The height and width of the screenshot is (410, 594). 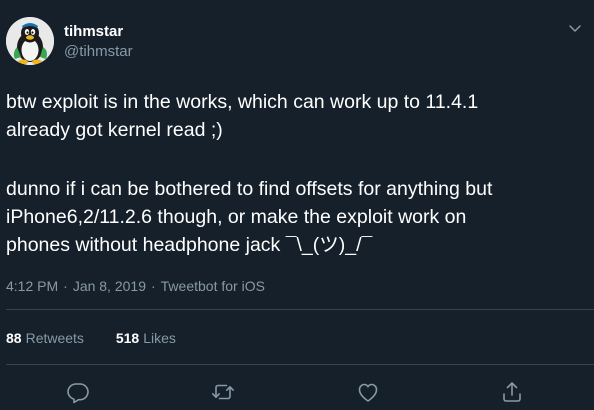 What do you see at coordinates (159, 338) in the screenshot?
I see `likes-label: Likes` at bounding box center [159, 338].